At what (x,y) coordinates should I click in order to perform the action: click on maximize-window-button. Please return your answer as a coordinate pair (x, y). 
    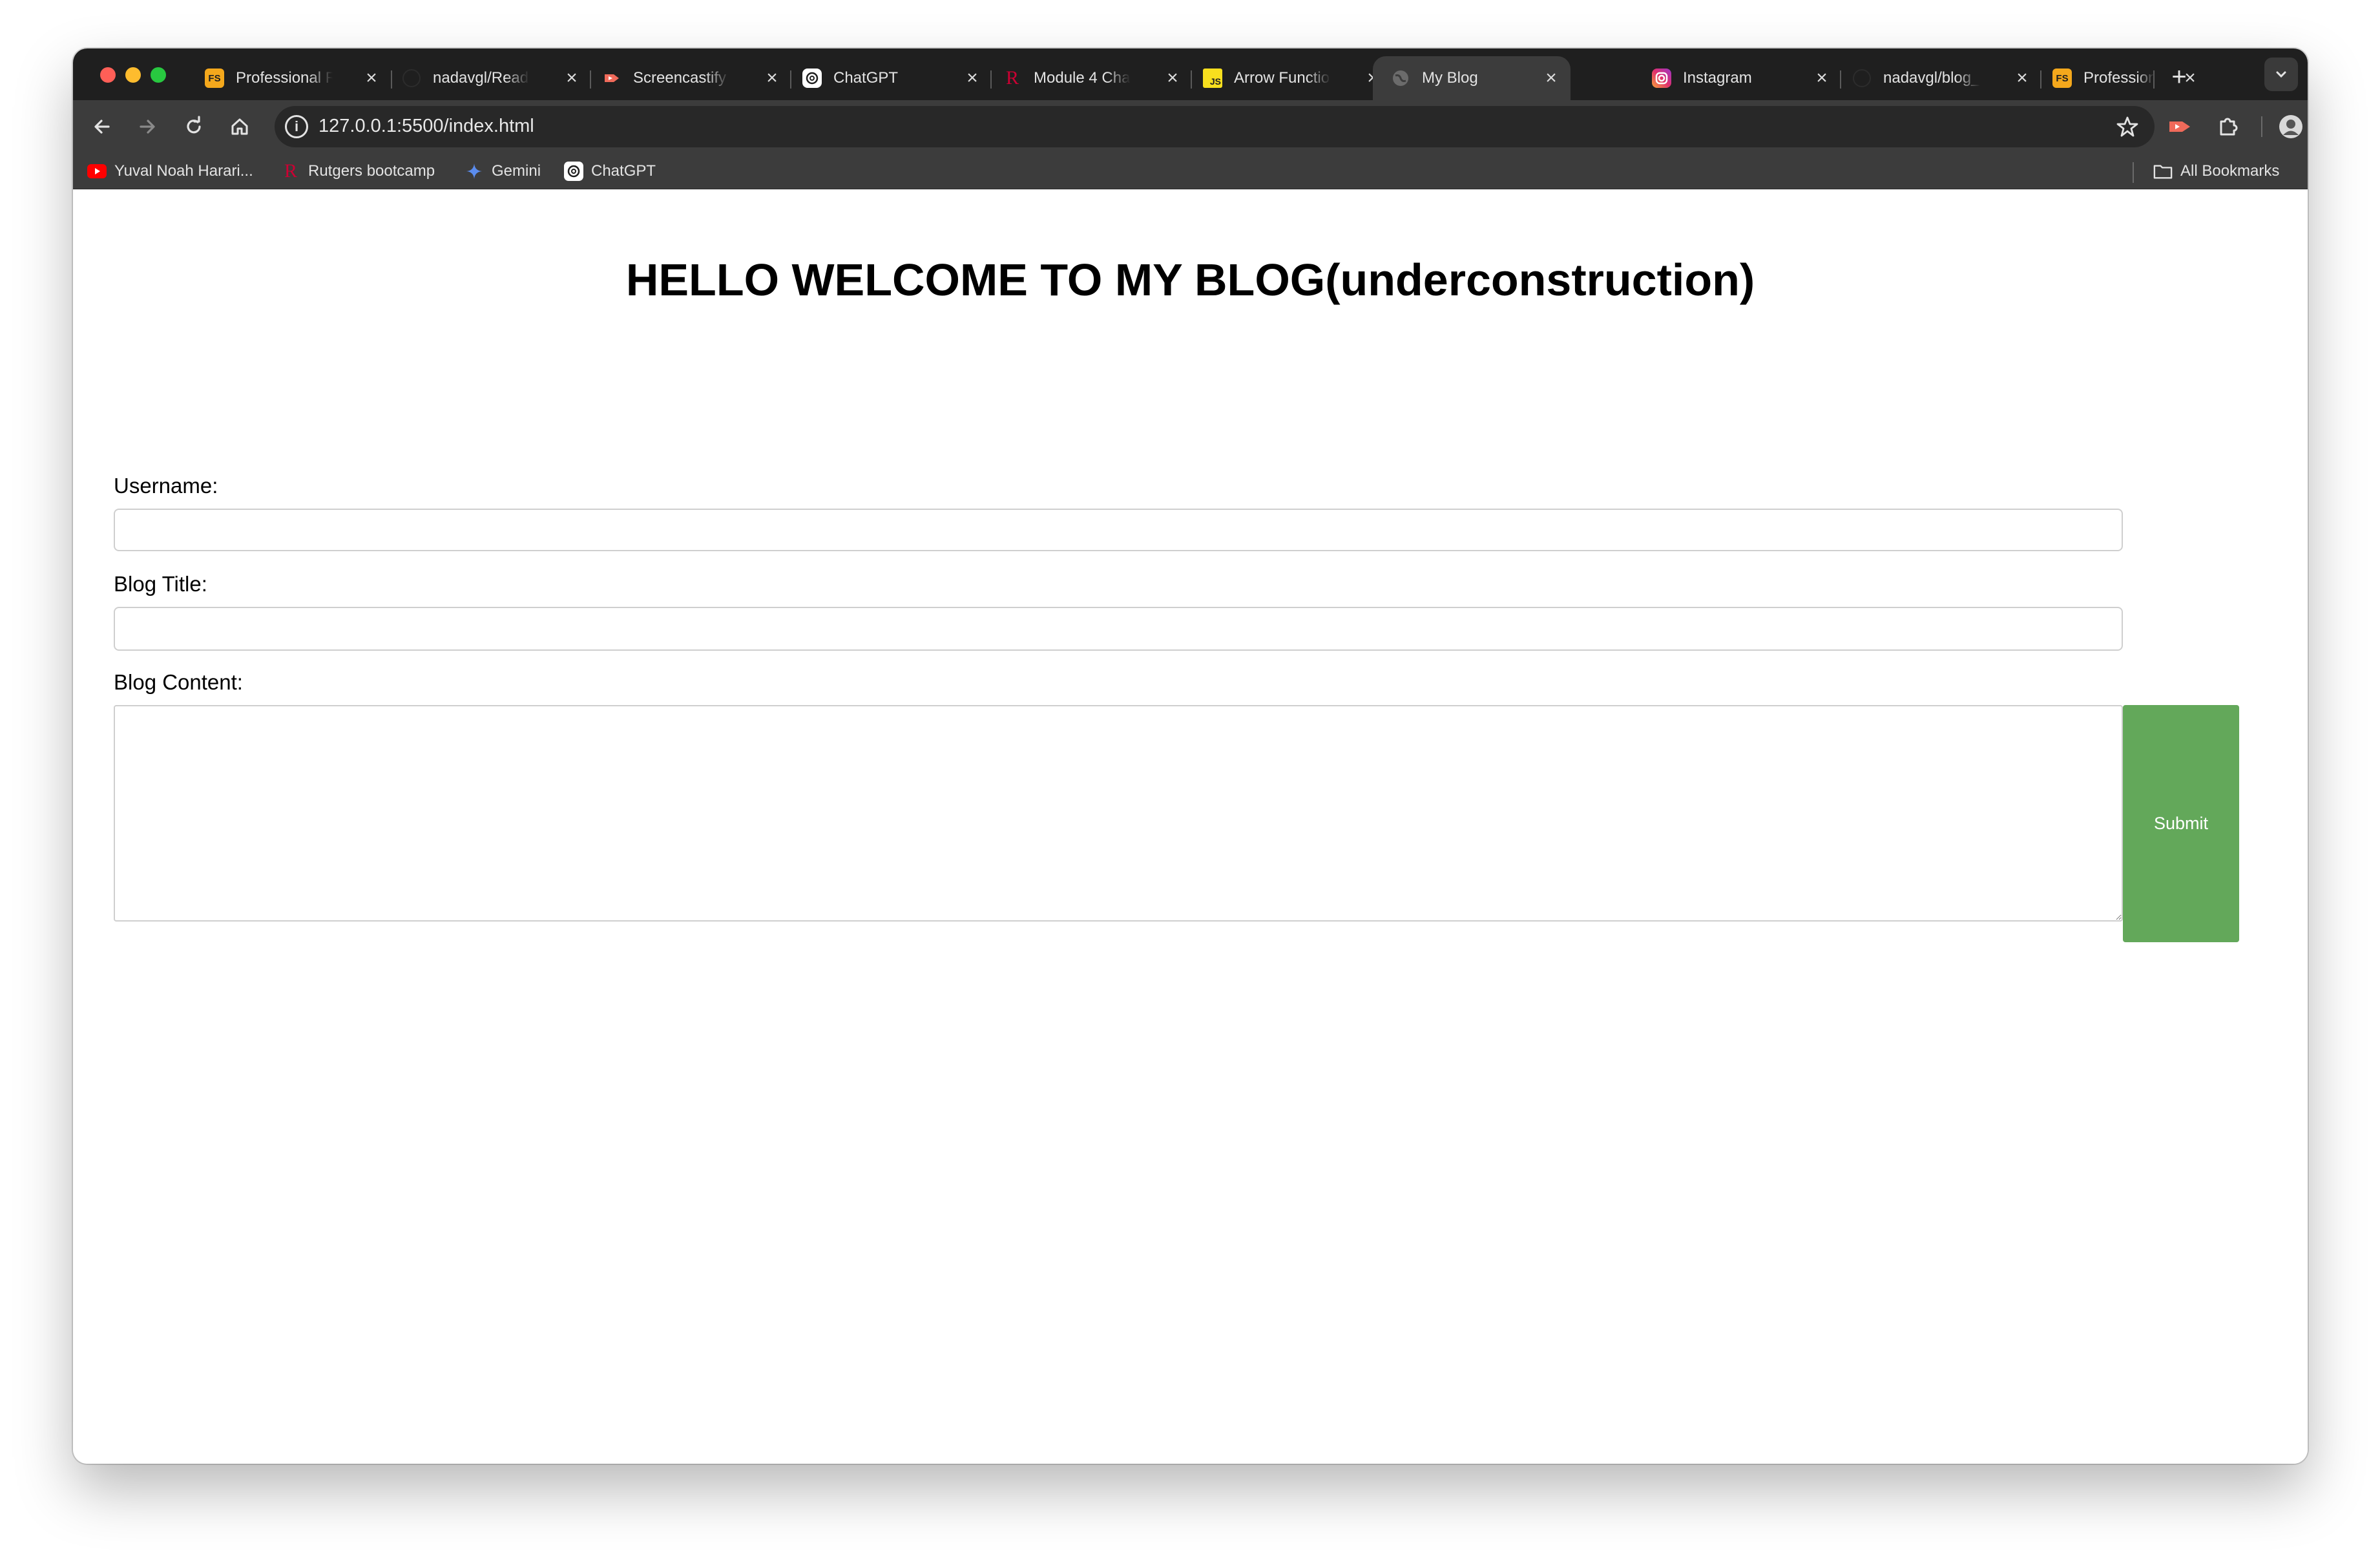
    Looking at the image, I should click on (158, 75).